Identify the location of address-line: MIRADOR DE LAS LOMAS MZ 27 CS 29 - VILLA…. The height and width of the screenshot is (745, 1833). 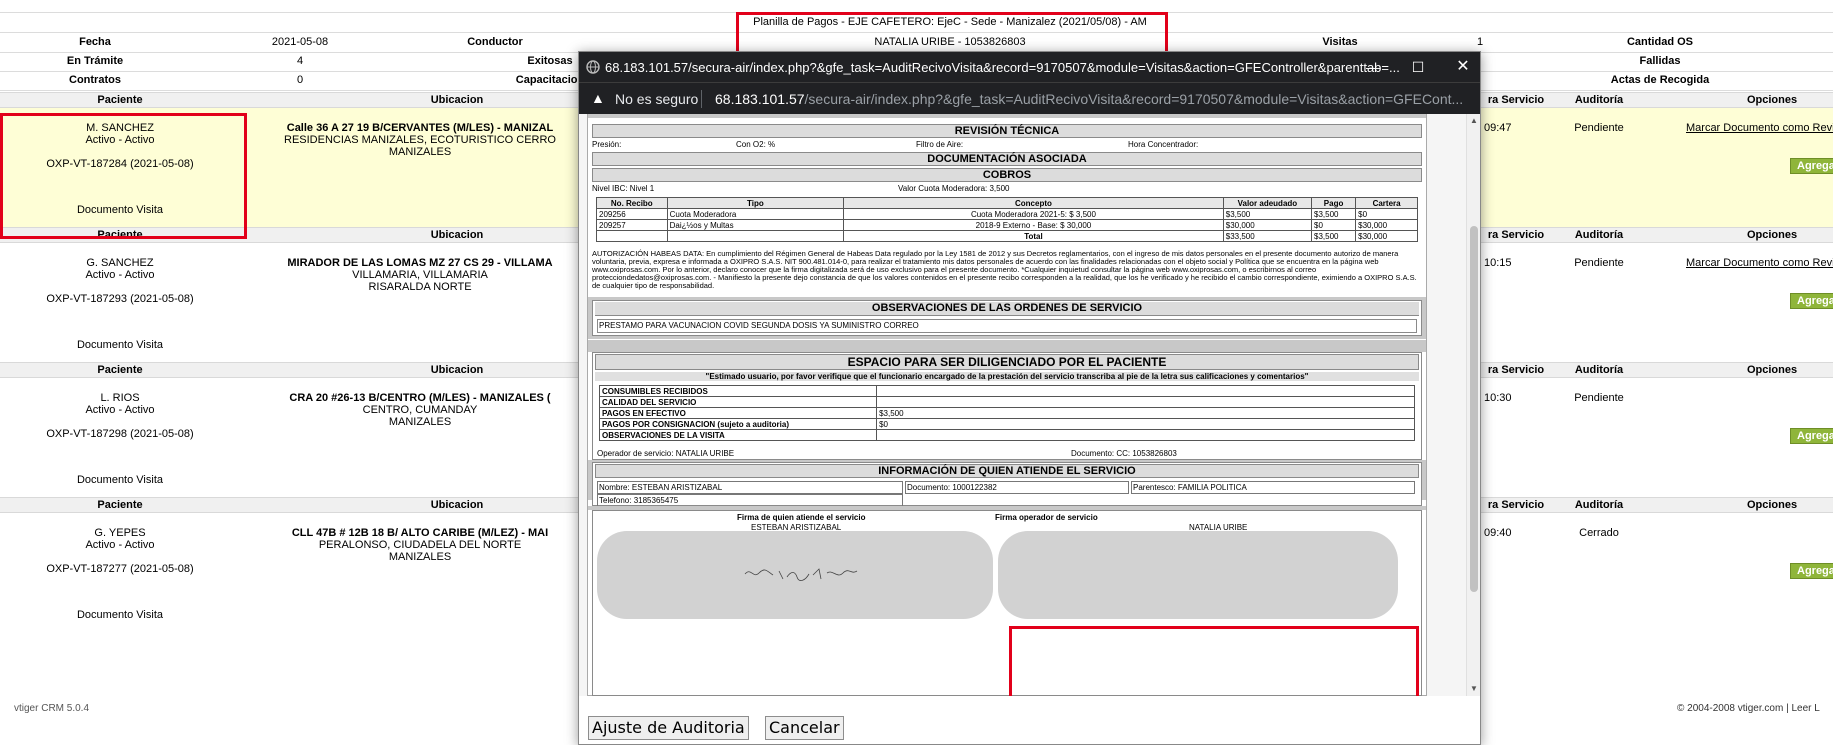
(420, 263).